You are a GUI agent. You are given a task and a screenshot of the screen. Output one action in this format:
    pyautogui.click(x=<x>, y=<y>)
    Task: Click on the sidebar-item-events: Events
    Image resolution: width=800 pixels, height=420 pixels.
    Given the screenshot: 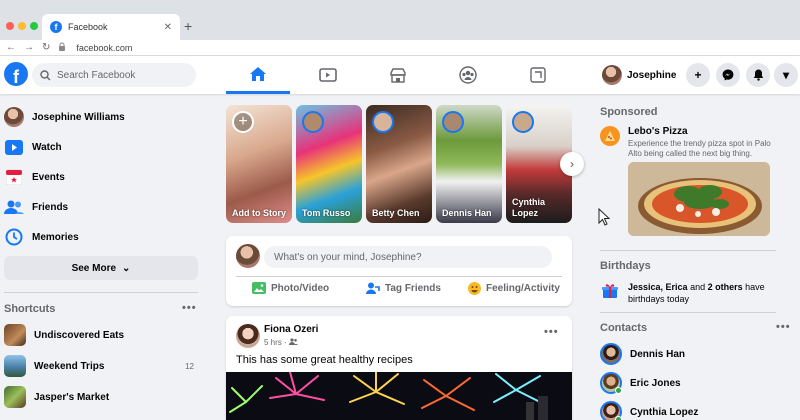 What is the action you would take?
    pyautogui.click(x=102, y=177)
    